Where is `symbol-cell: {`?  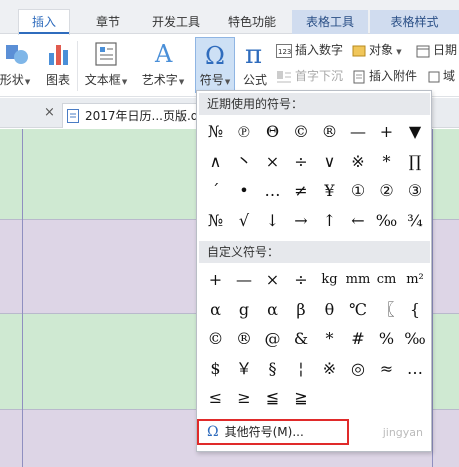 symbol-cell: { is located at coordinates (415, 309).